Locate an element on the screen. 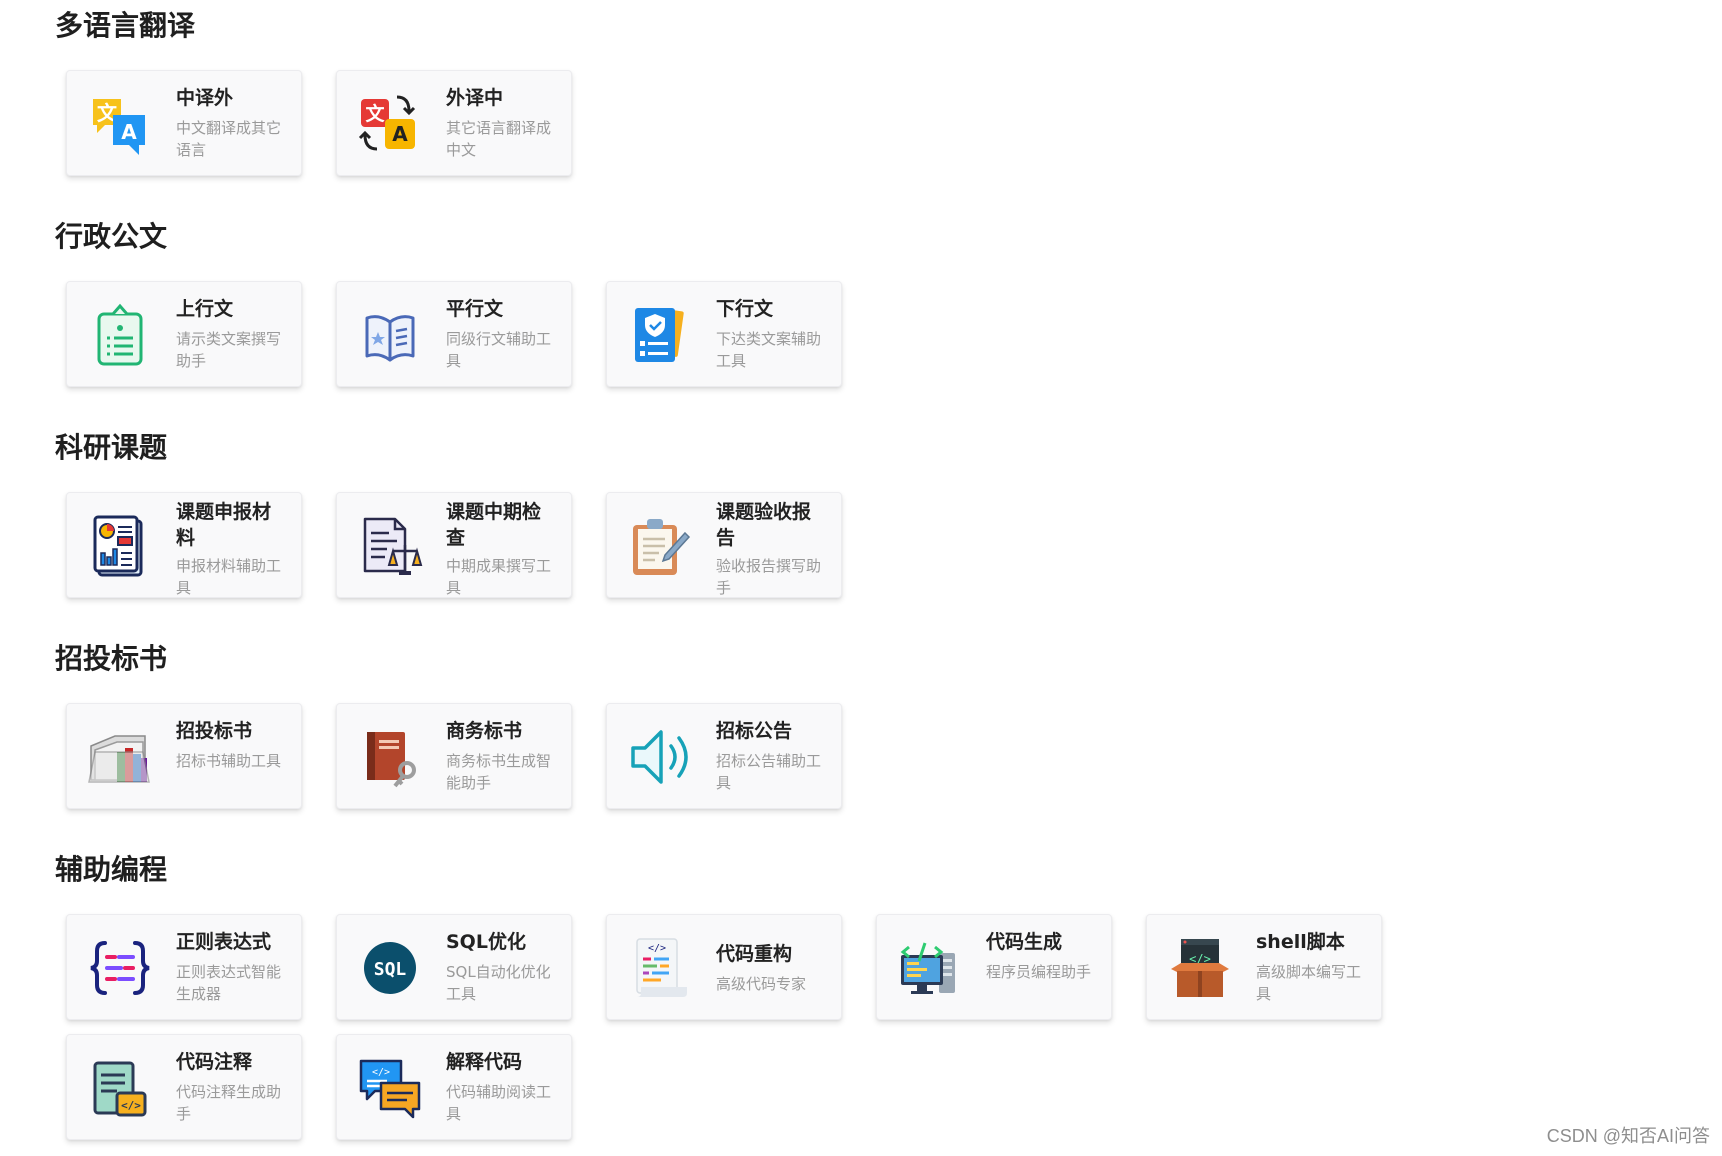 Image resolution: width=1722 pixels, height=1156 pixels. card-desc: 申报材料辅助工具 is located at coordinates (229, 577).